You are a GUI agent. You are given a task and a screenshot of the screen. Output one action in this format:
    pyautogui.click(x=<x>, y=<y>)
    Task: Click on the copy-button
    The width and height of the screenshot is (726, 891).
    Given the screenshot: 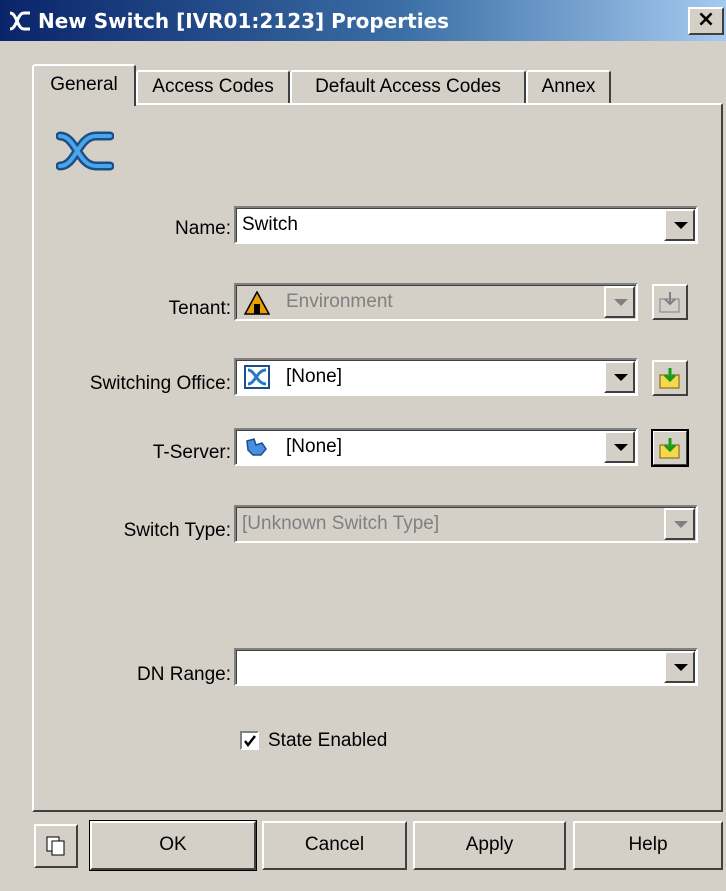 What is the action you would take?
    pyautogui.click(x=56, y=846)
    